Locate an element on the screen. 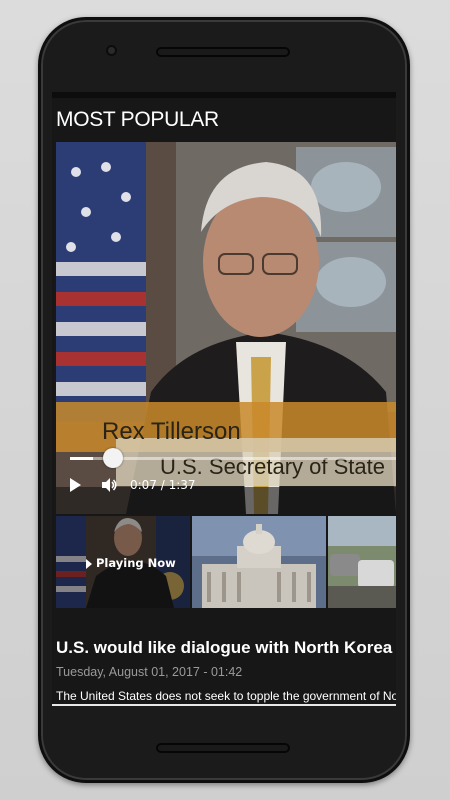  lower-third-name: Rex Tillerson is located at coordinates (171, 431).